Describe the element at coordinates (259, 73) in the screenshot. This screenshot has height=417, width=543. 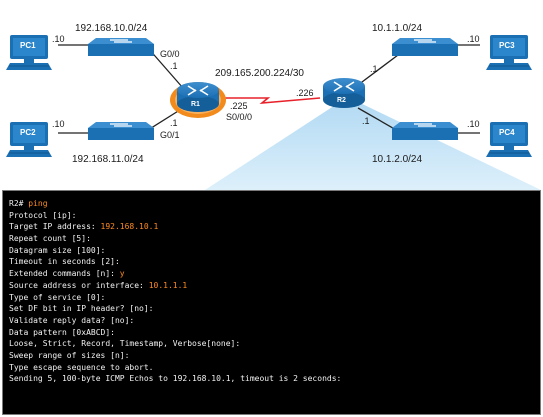
I see `network-label-wan: 209.165.200.224/30` at that location.